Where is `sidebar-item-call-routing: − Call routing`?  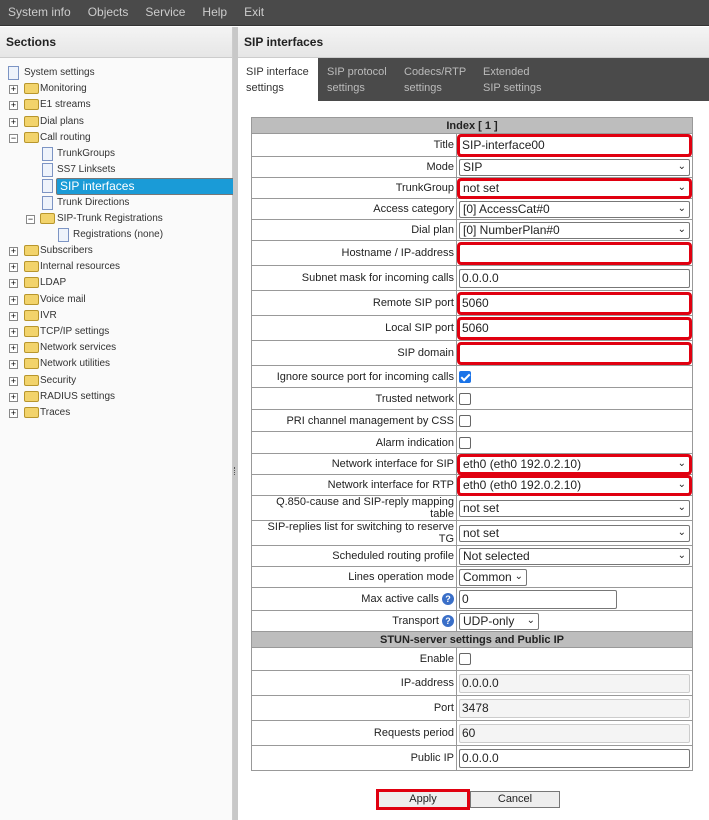 sidebar-item-call-routing: − Call routing is located at coordinates (116, 138).